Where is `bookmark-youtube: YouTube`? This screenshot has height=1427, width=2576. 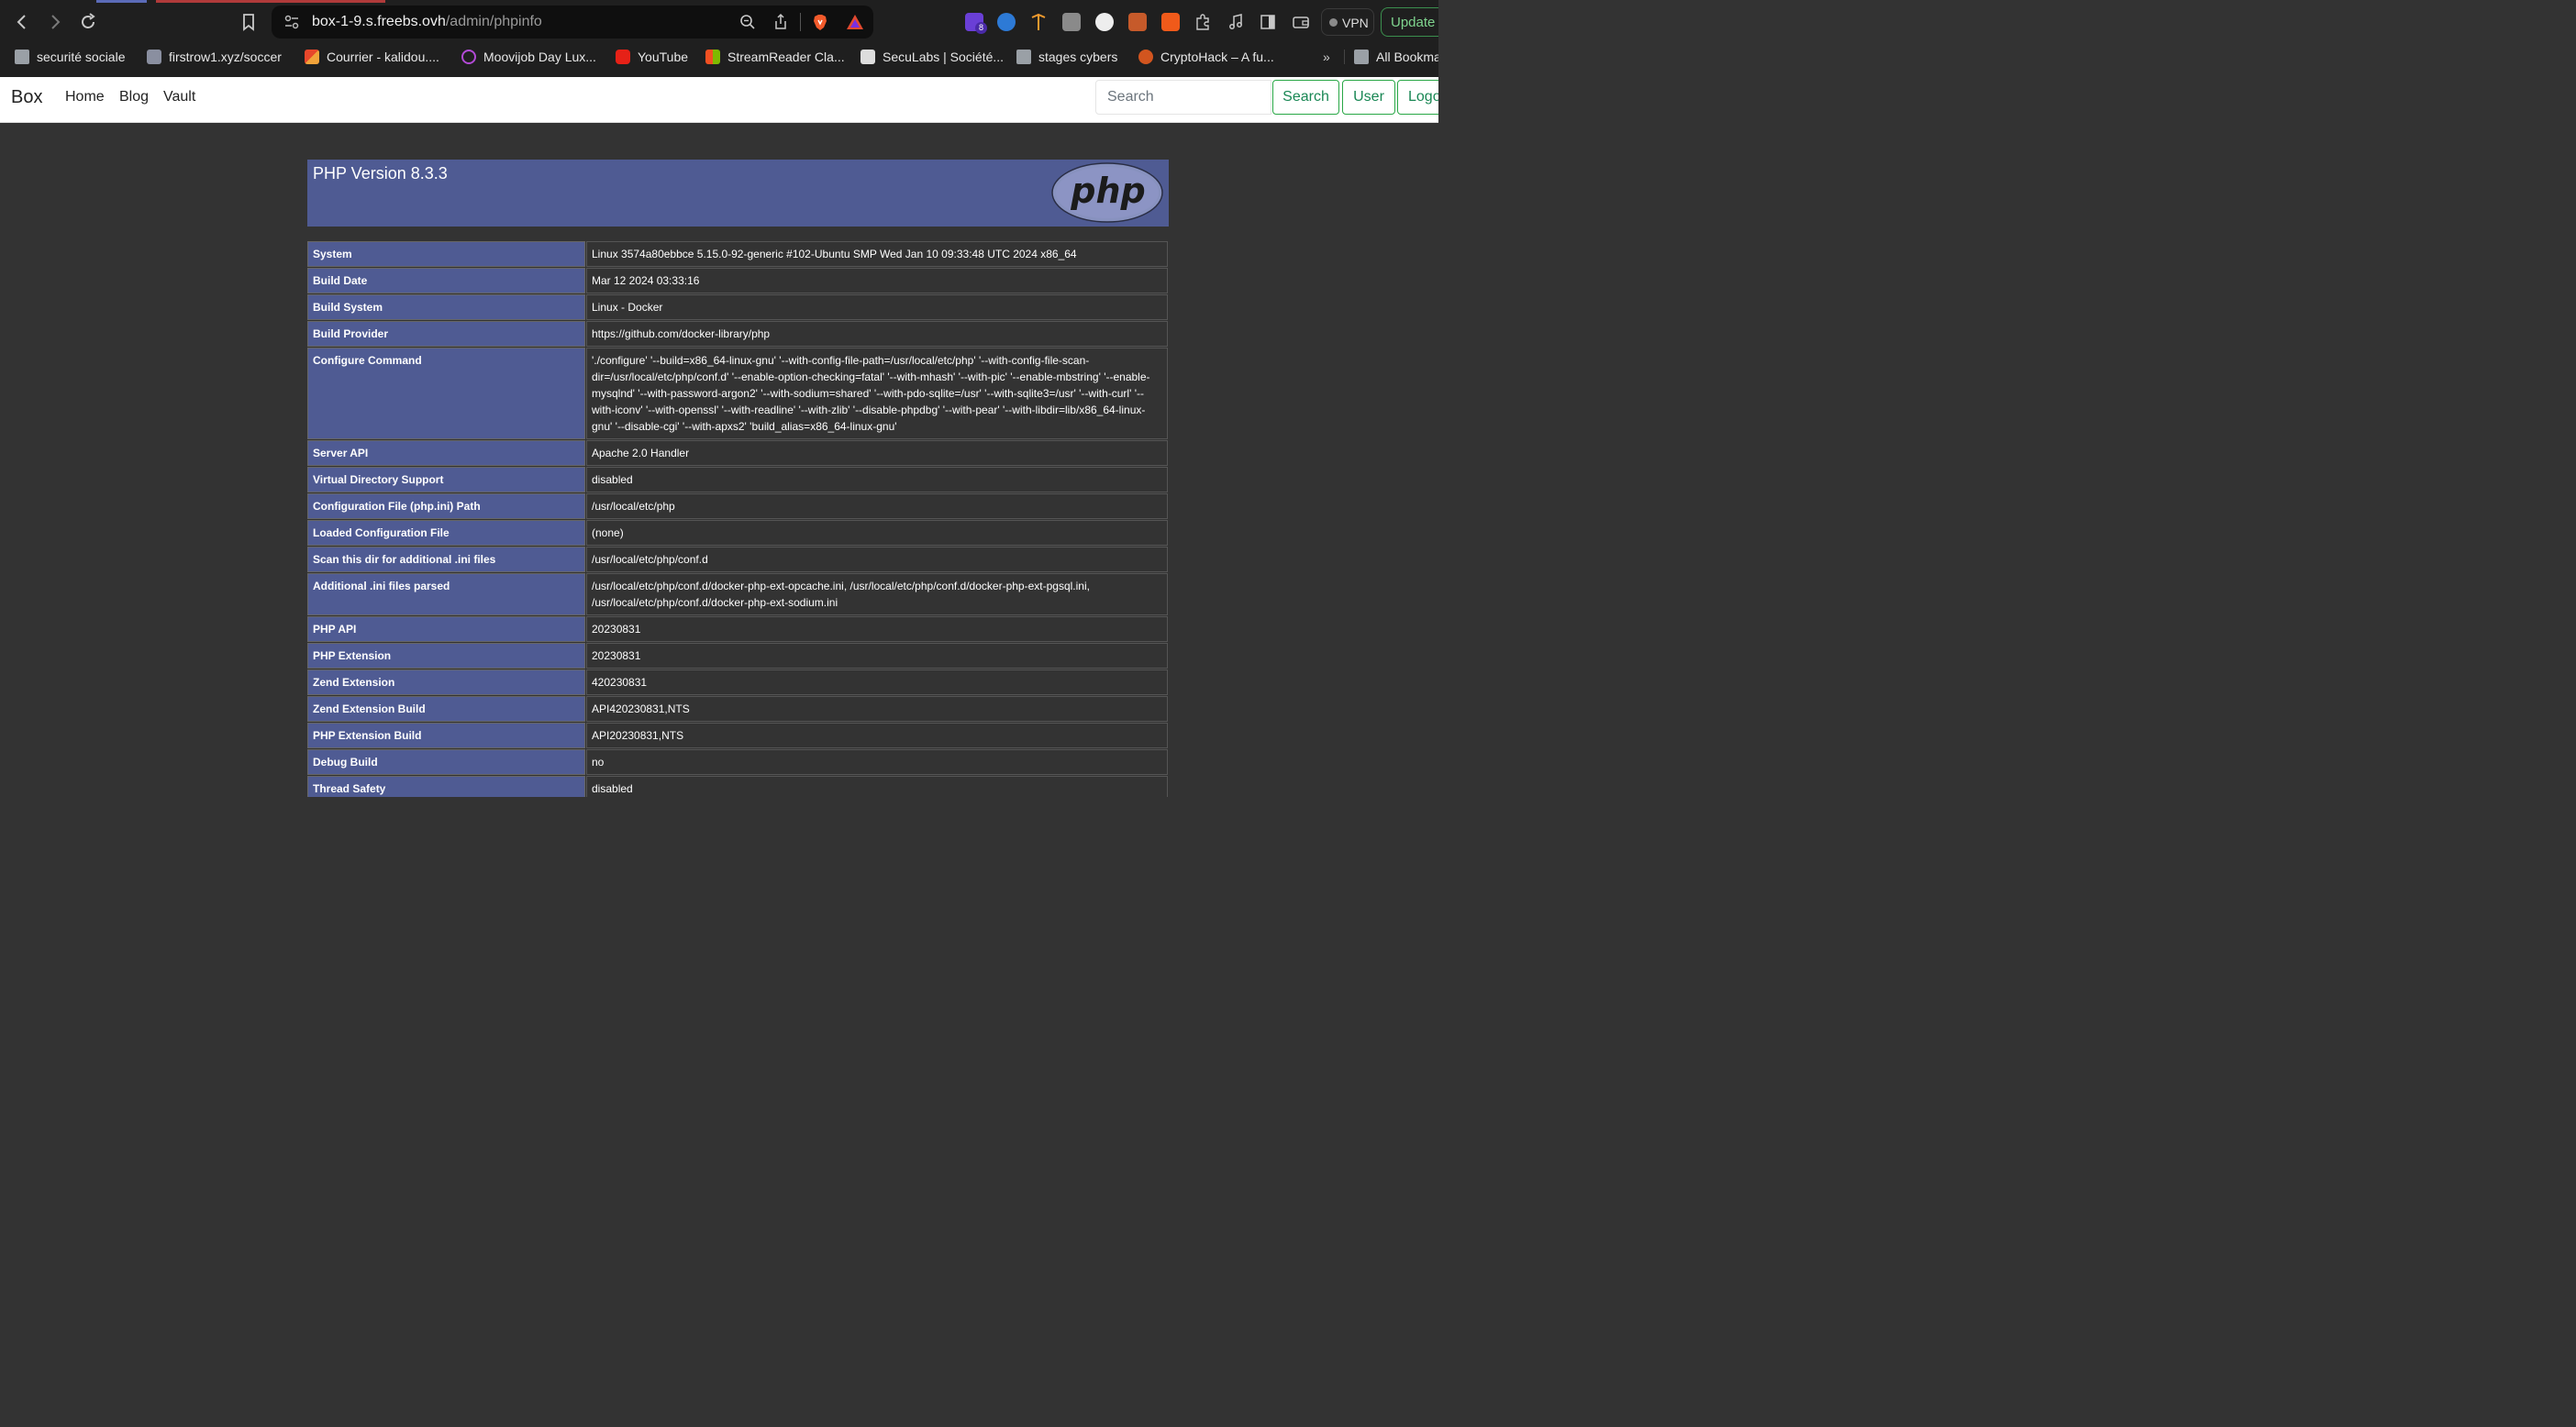
bookmark-youtube: YouTube is located at coordinates (652, 57).